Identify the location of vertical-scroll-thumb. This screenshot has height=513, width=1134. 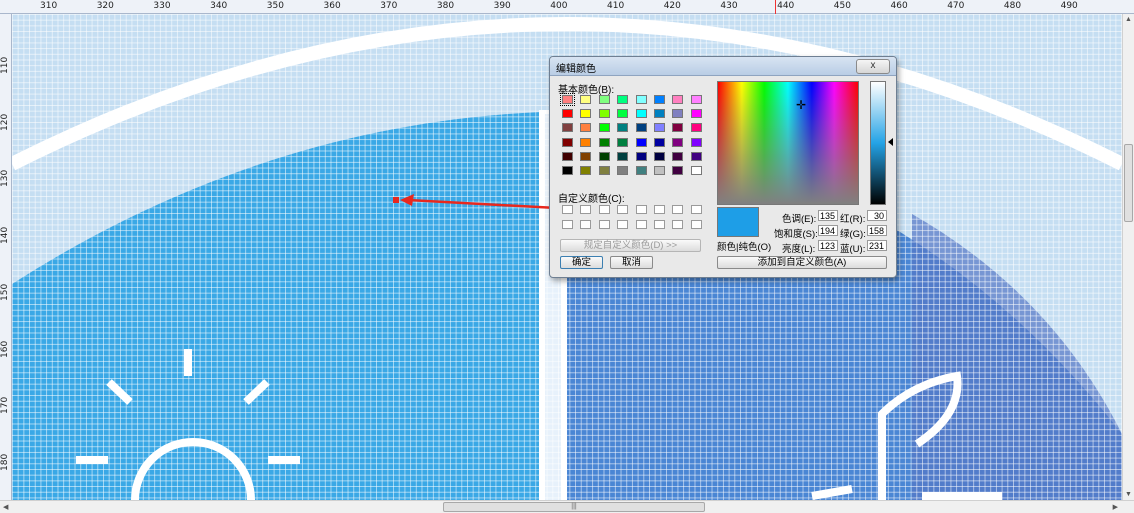
(1128, 183).